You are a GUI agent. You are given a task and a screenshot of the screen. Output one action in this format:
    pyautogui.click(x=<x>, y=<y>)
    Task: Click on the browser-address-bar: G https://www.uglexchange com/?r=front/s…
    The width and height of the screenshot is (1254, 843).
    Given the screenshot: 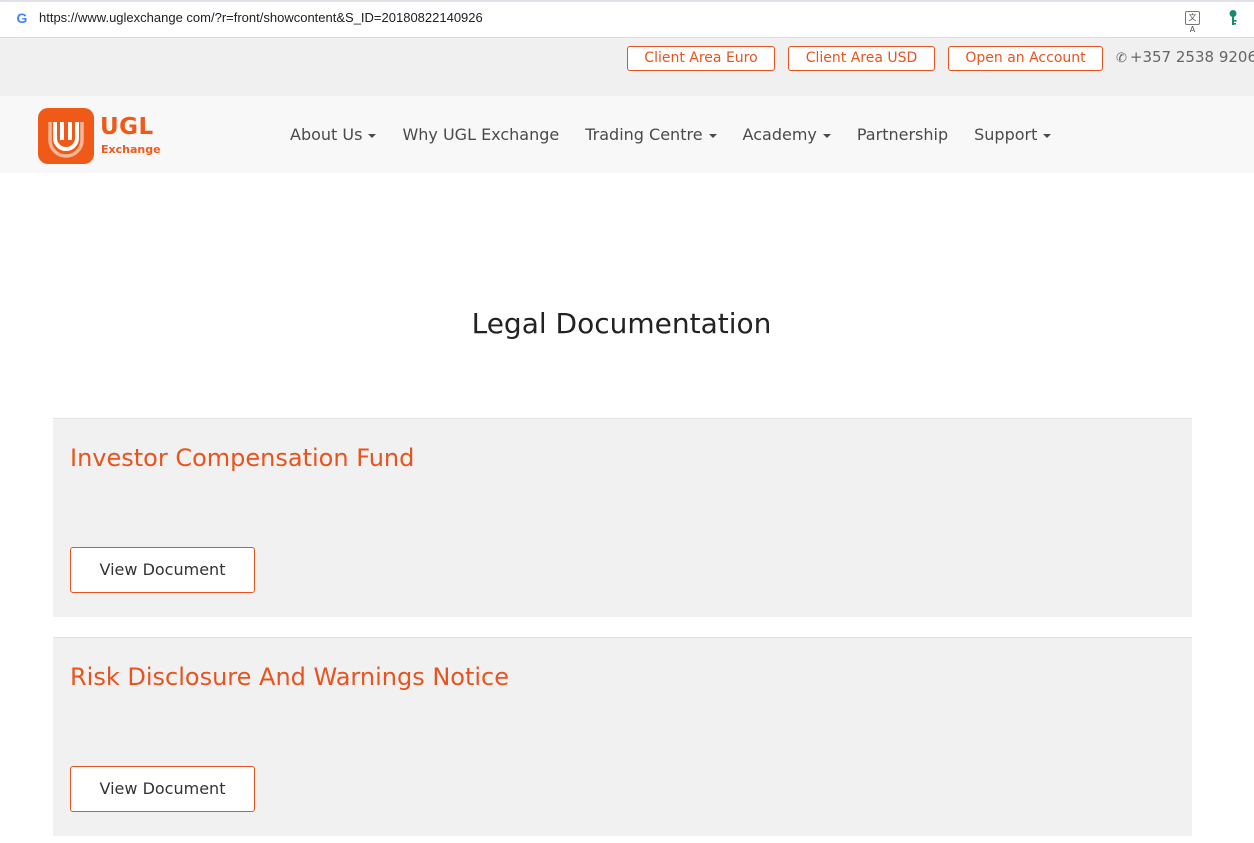 What is the action you would take?
    pyautogui.click(x=627, y=19)
    